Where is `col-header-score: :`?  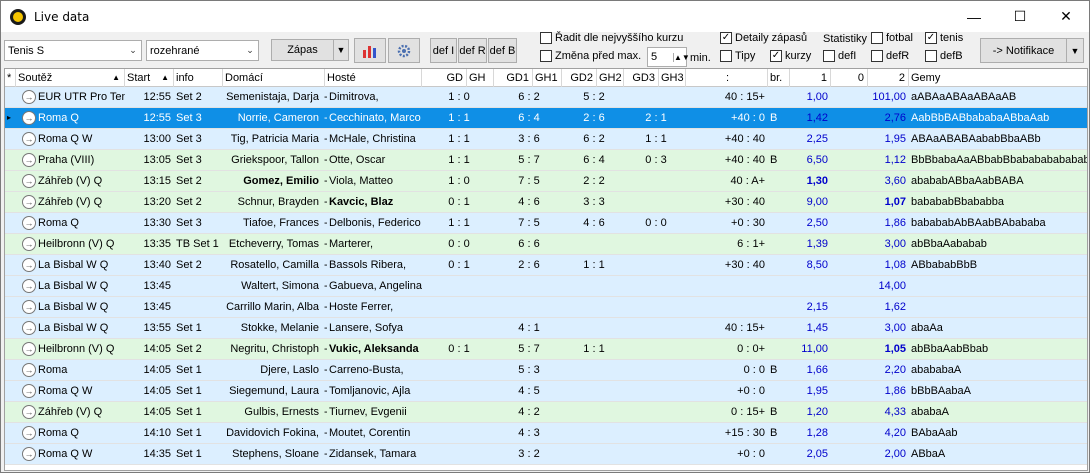
col-header-score: : is located at coordinates (727, 78).